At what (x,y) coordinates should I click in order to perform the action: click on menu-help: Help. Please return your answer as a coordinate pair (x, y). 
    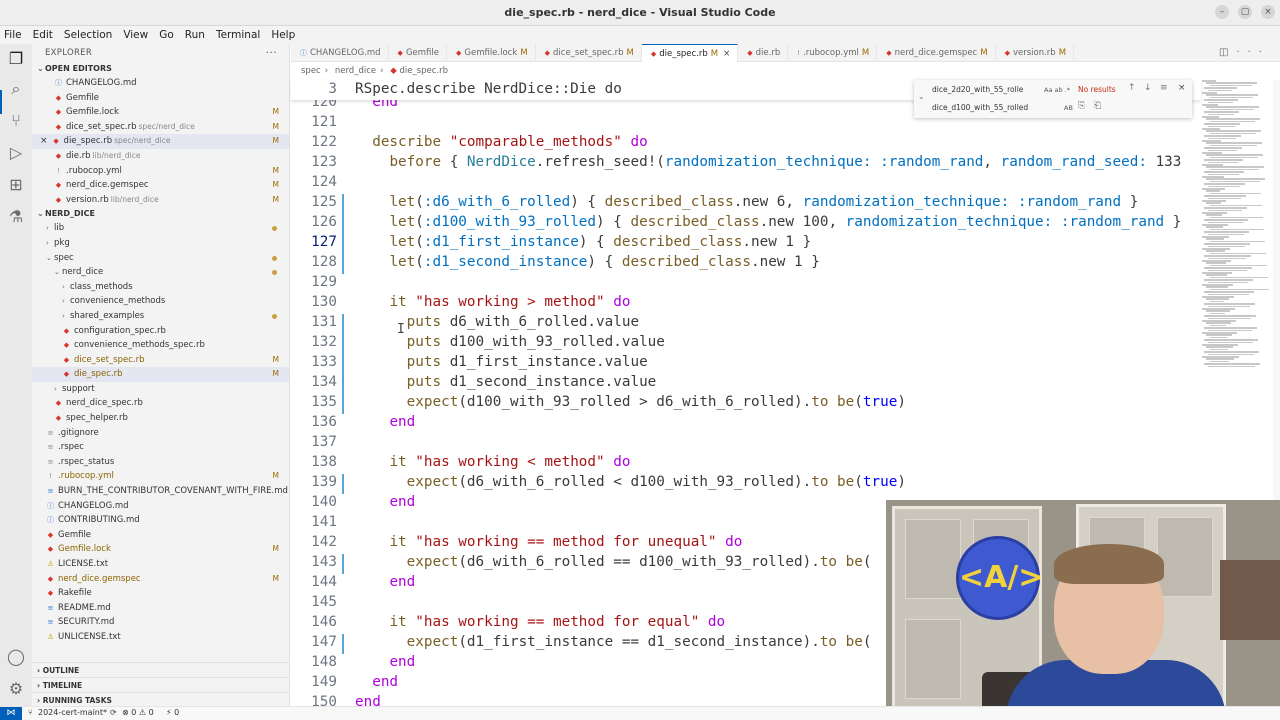
    Looking at the image, I should click on (283, 35).